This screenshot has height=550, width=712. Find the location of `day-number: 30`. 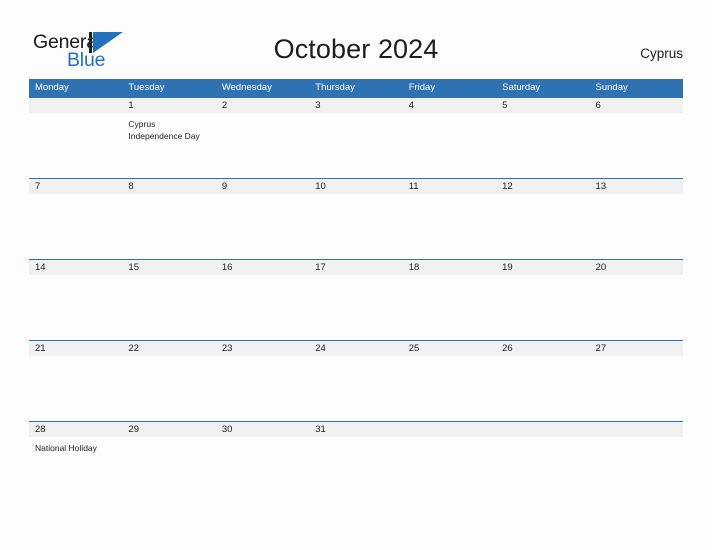

day-number: 30 is located at coordinates (262, 429).